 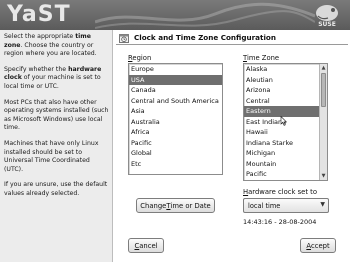 What do you see at coordinates (175, 132) in the screenshot?
I see `region-list-item: Africa` at bounding box center [175, 132].